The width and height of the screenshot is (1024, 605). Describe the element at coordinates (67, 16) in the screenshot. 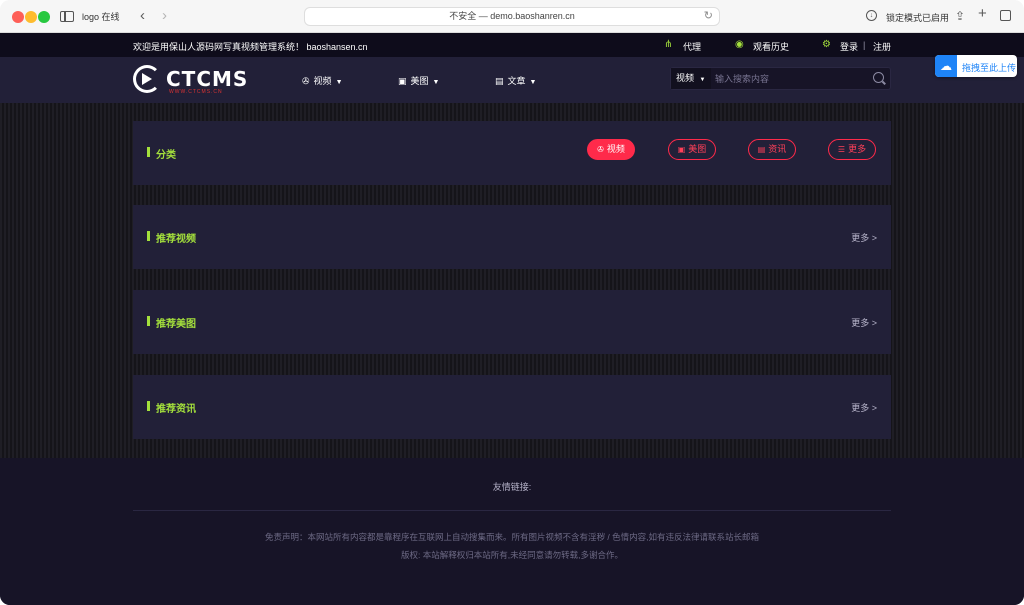

I see `sidebar-toggle-icon` at that location.